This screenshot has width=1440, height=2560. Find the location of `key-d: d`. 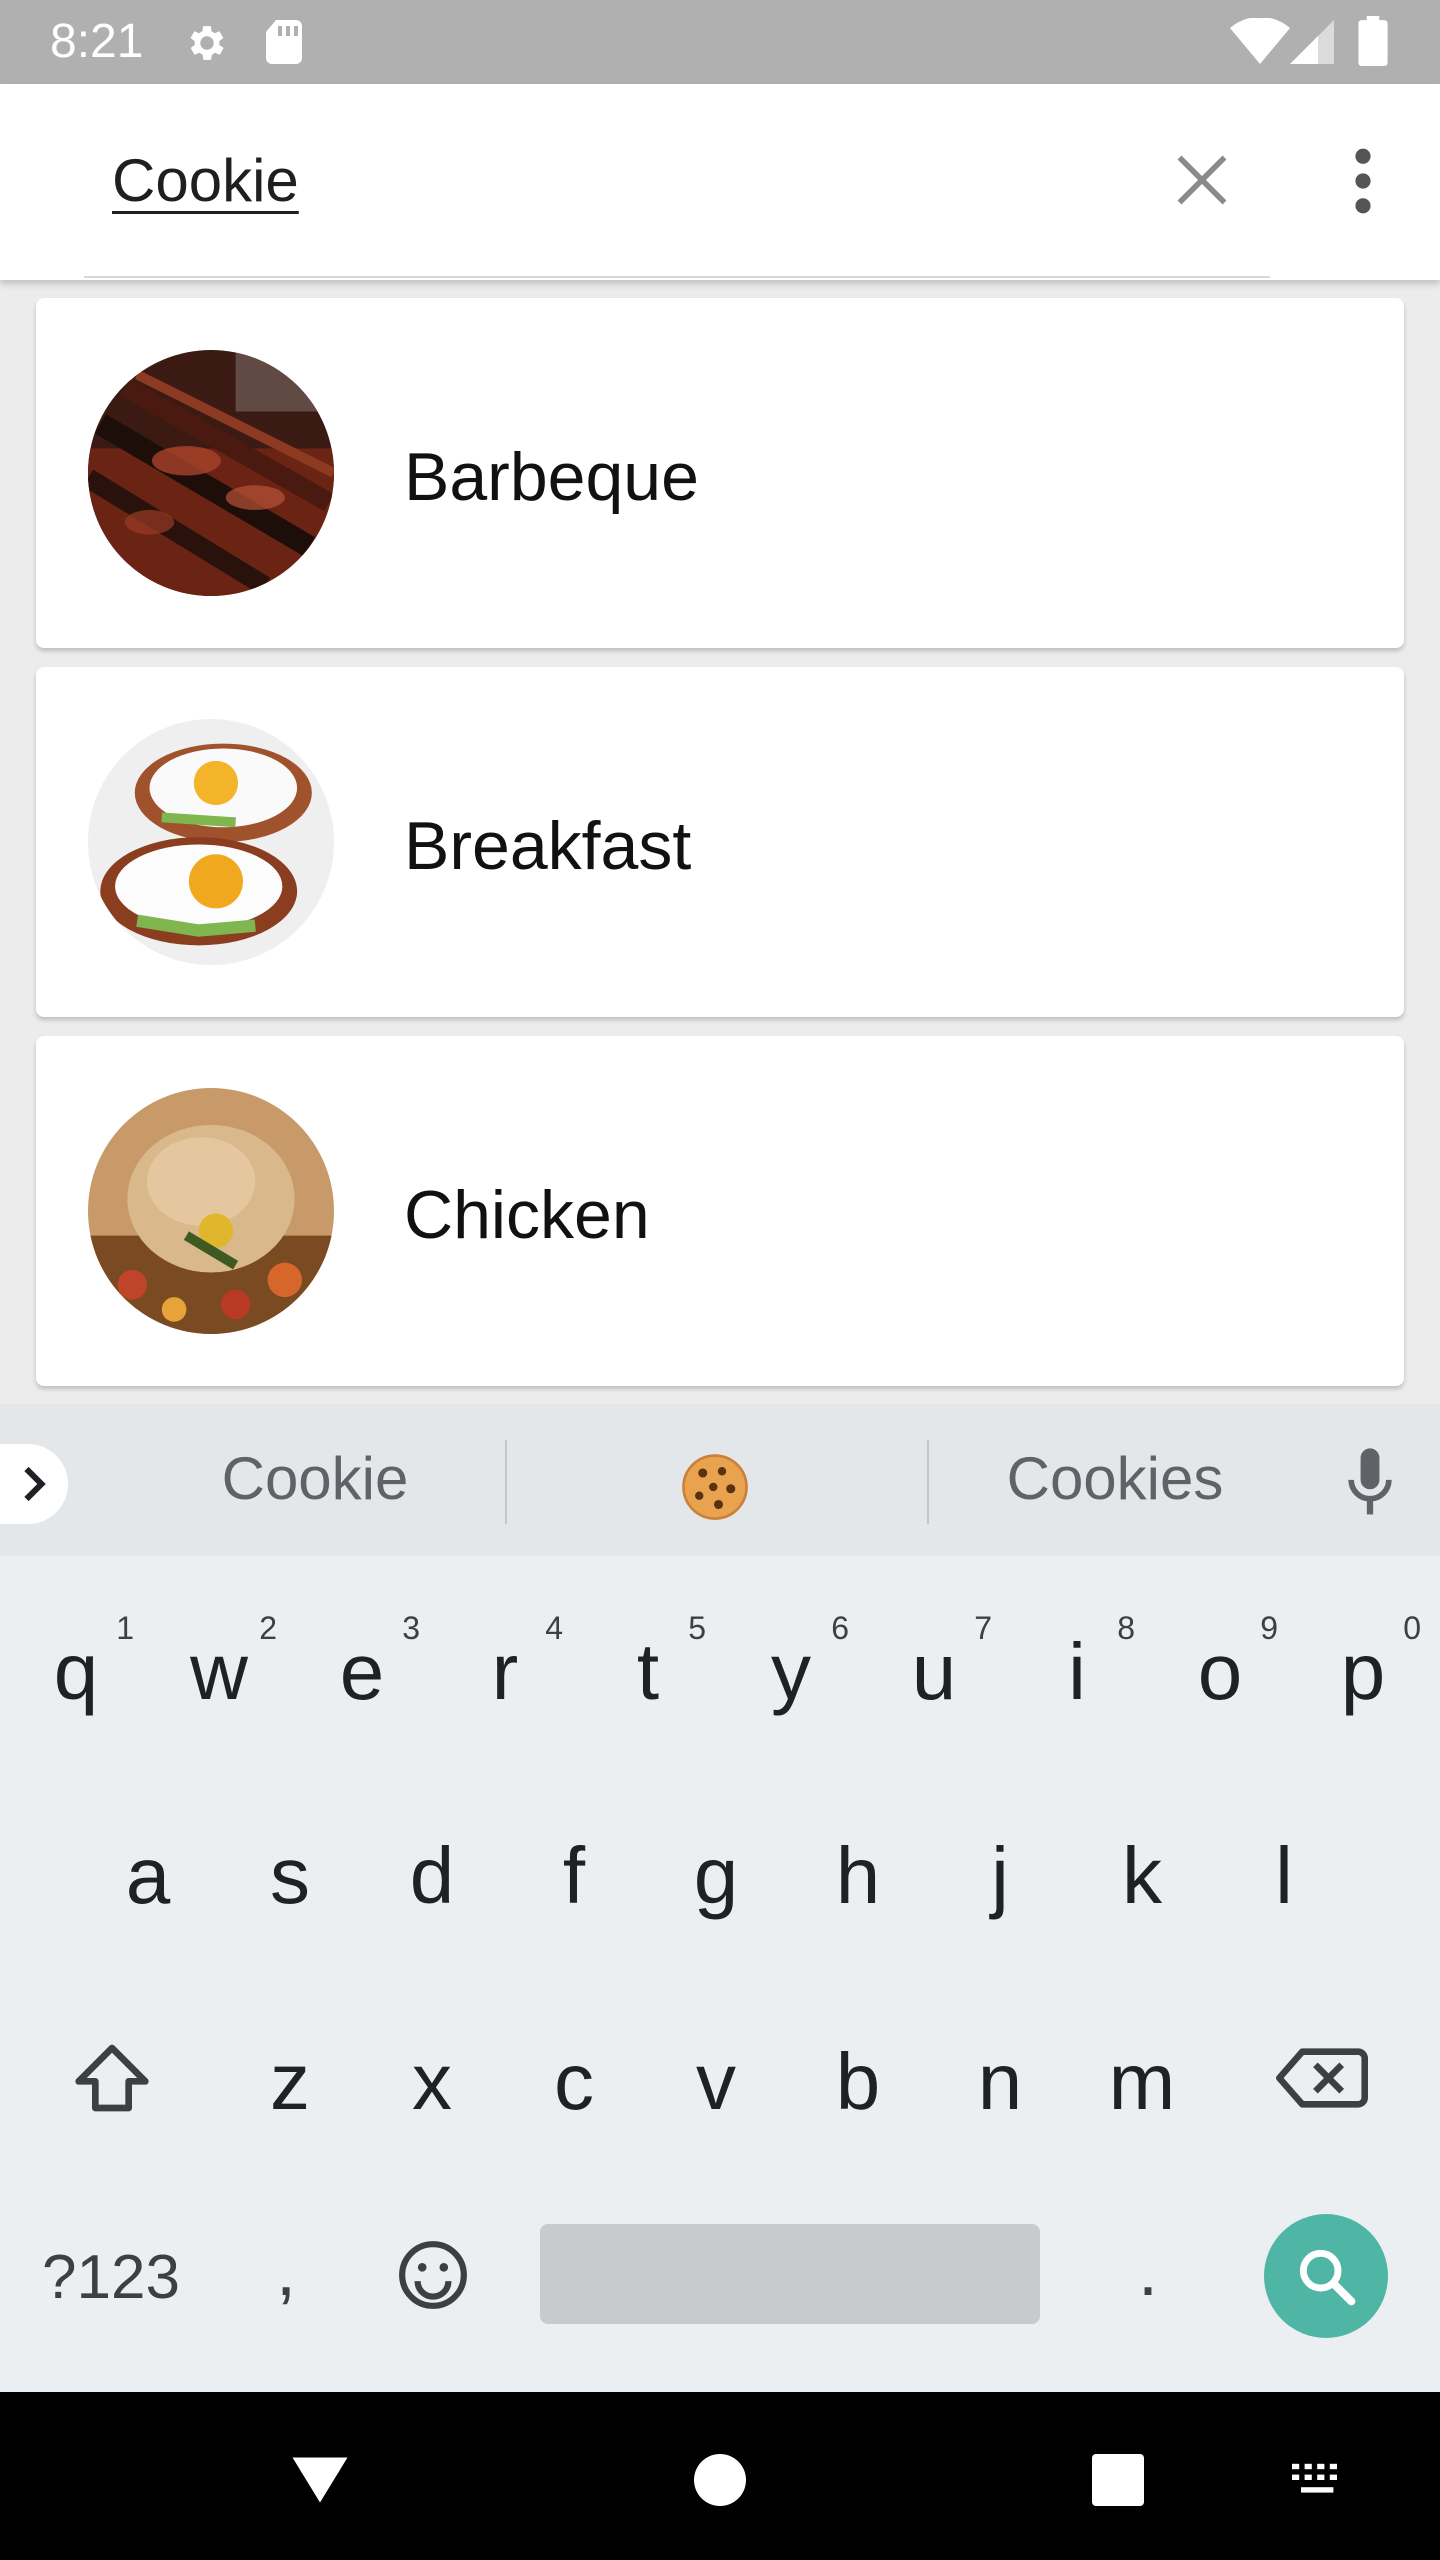

key-d: d is located at coordinates (432, 1858).